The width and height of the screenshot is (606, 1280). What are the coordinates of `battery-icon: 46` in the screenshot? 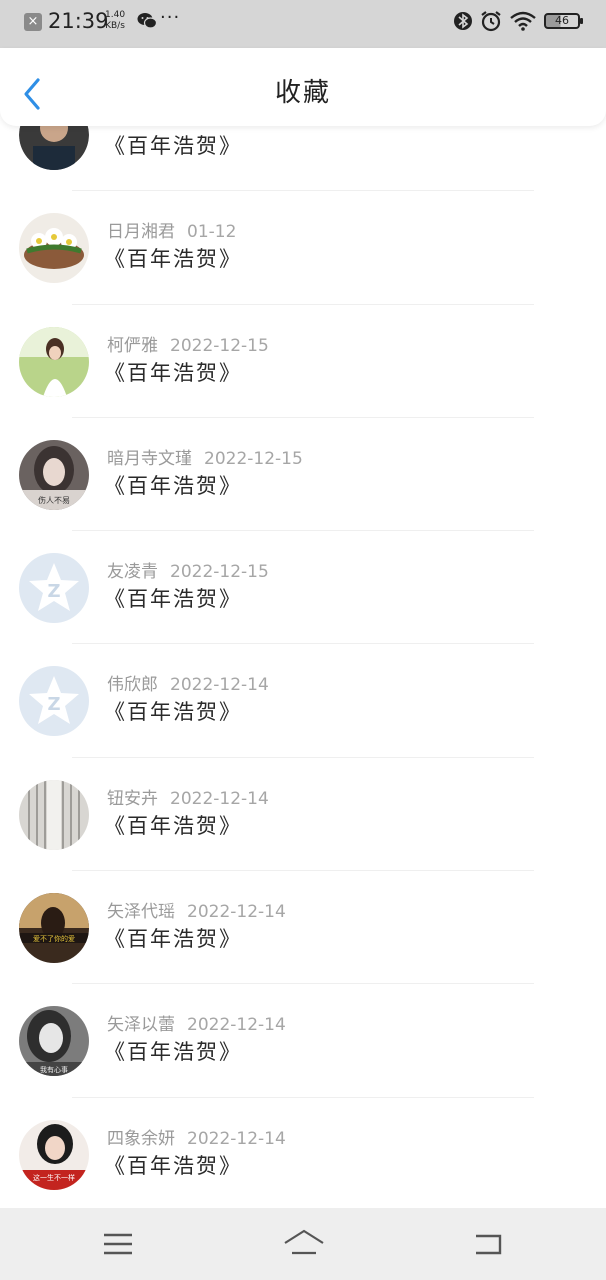 It's located at (563, 21).